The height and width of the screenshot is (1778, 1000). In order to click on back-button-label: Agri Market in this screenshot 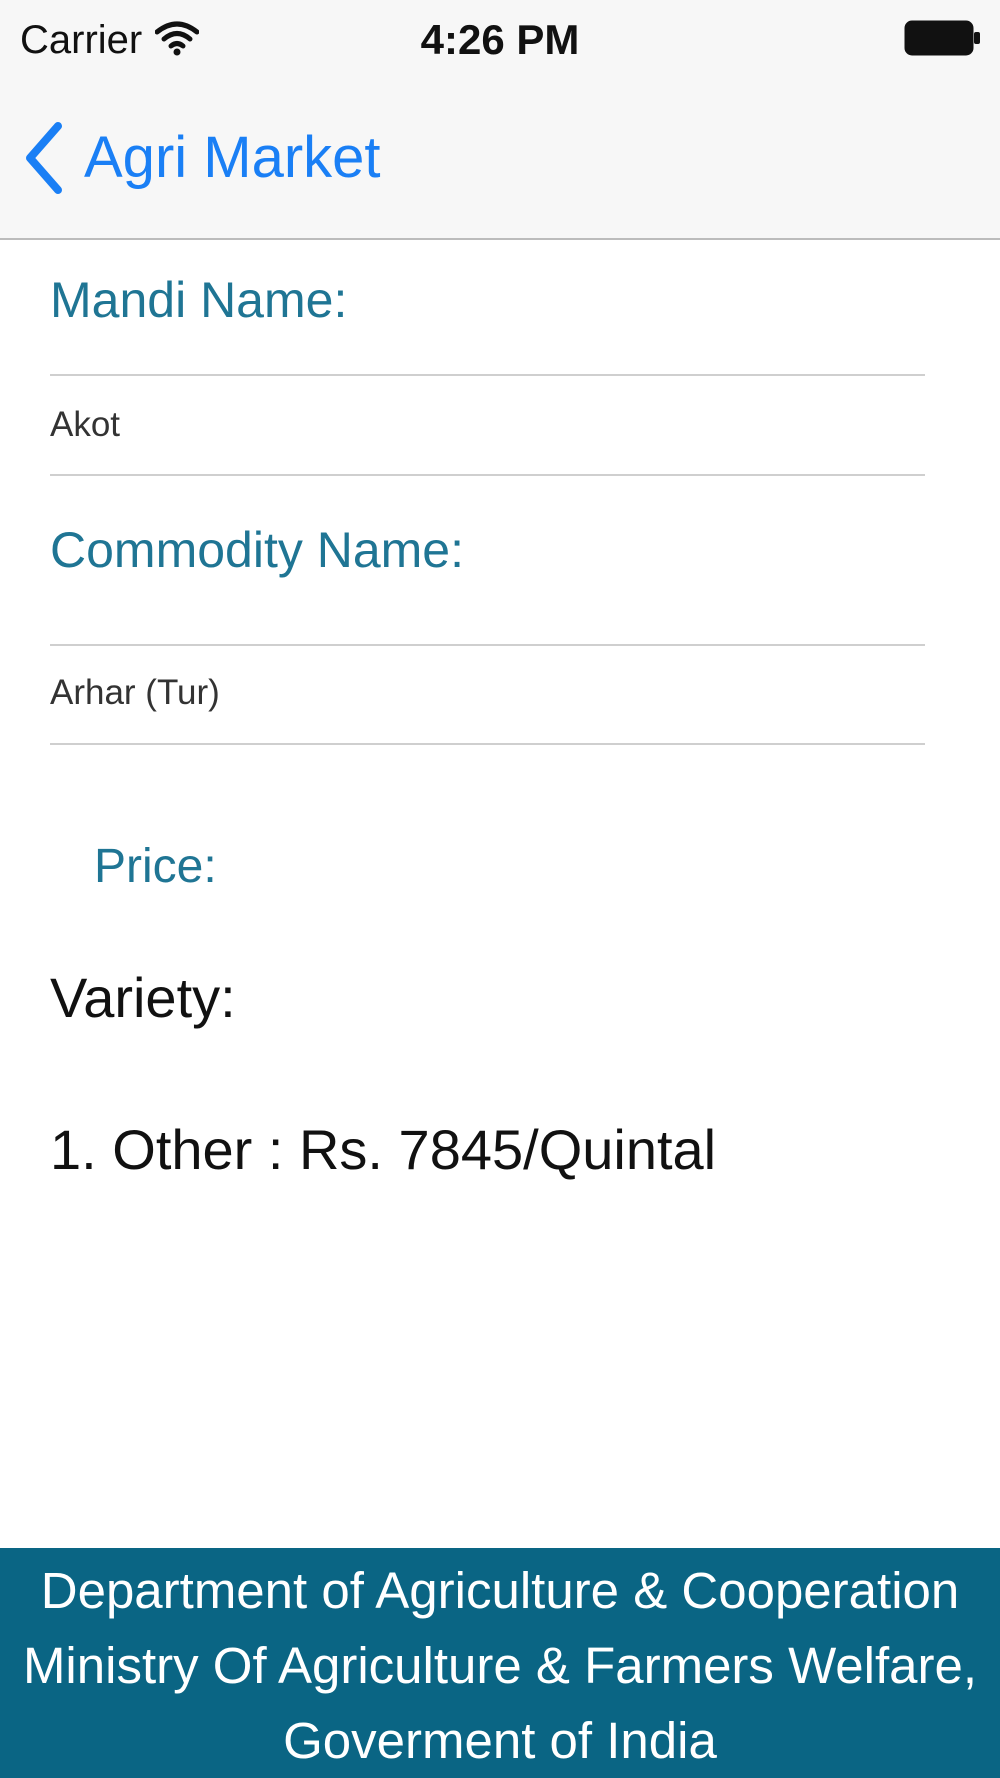, I will do `click(232, 157)`.